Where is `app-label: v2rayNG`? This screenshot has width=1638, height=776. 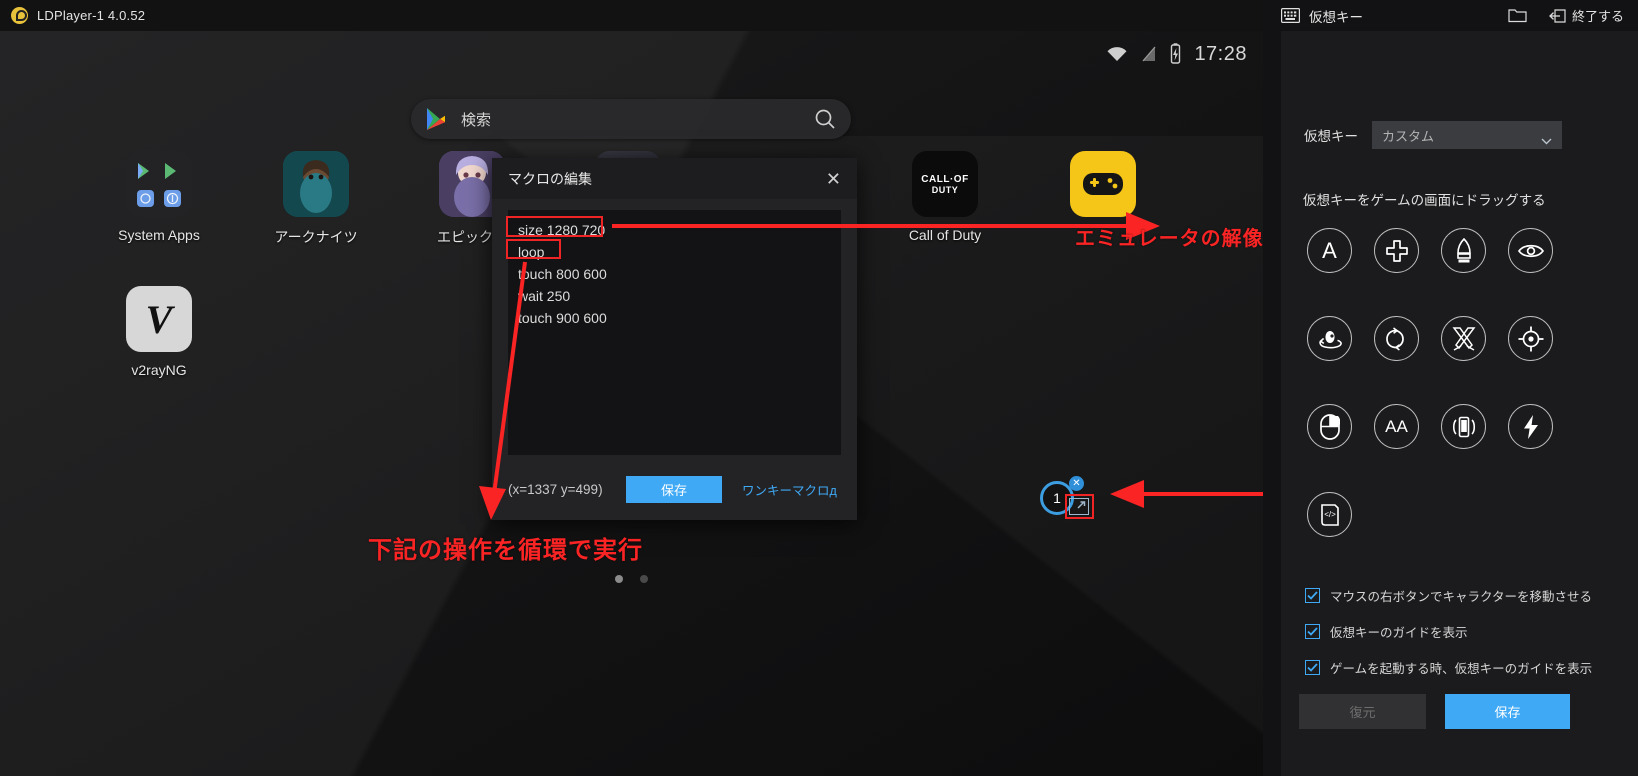
app-label: v2rayNG is located at coordinates (159, 370).